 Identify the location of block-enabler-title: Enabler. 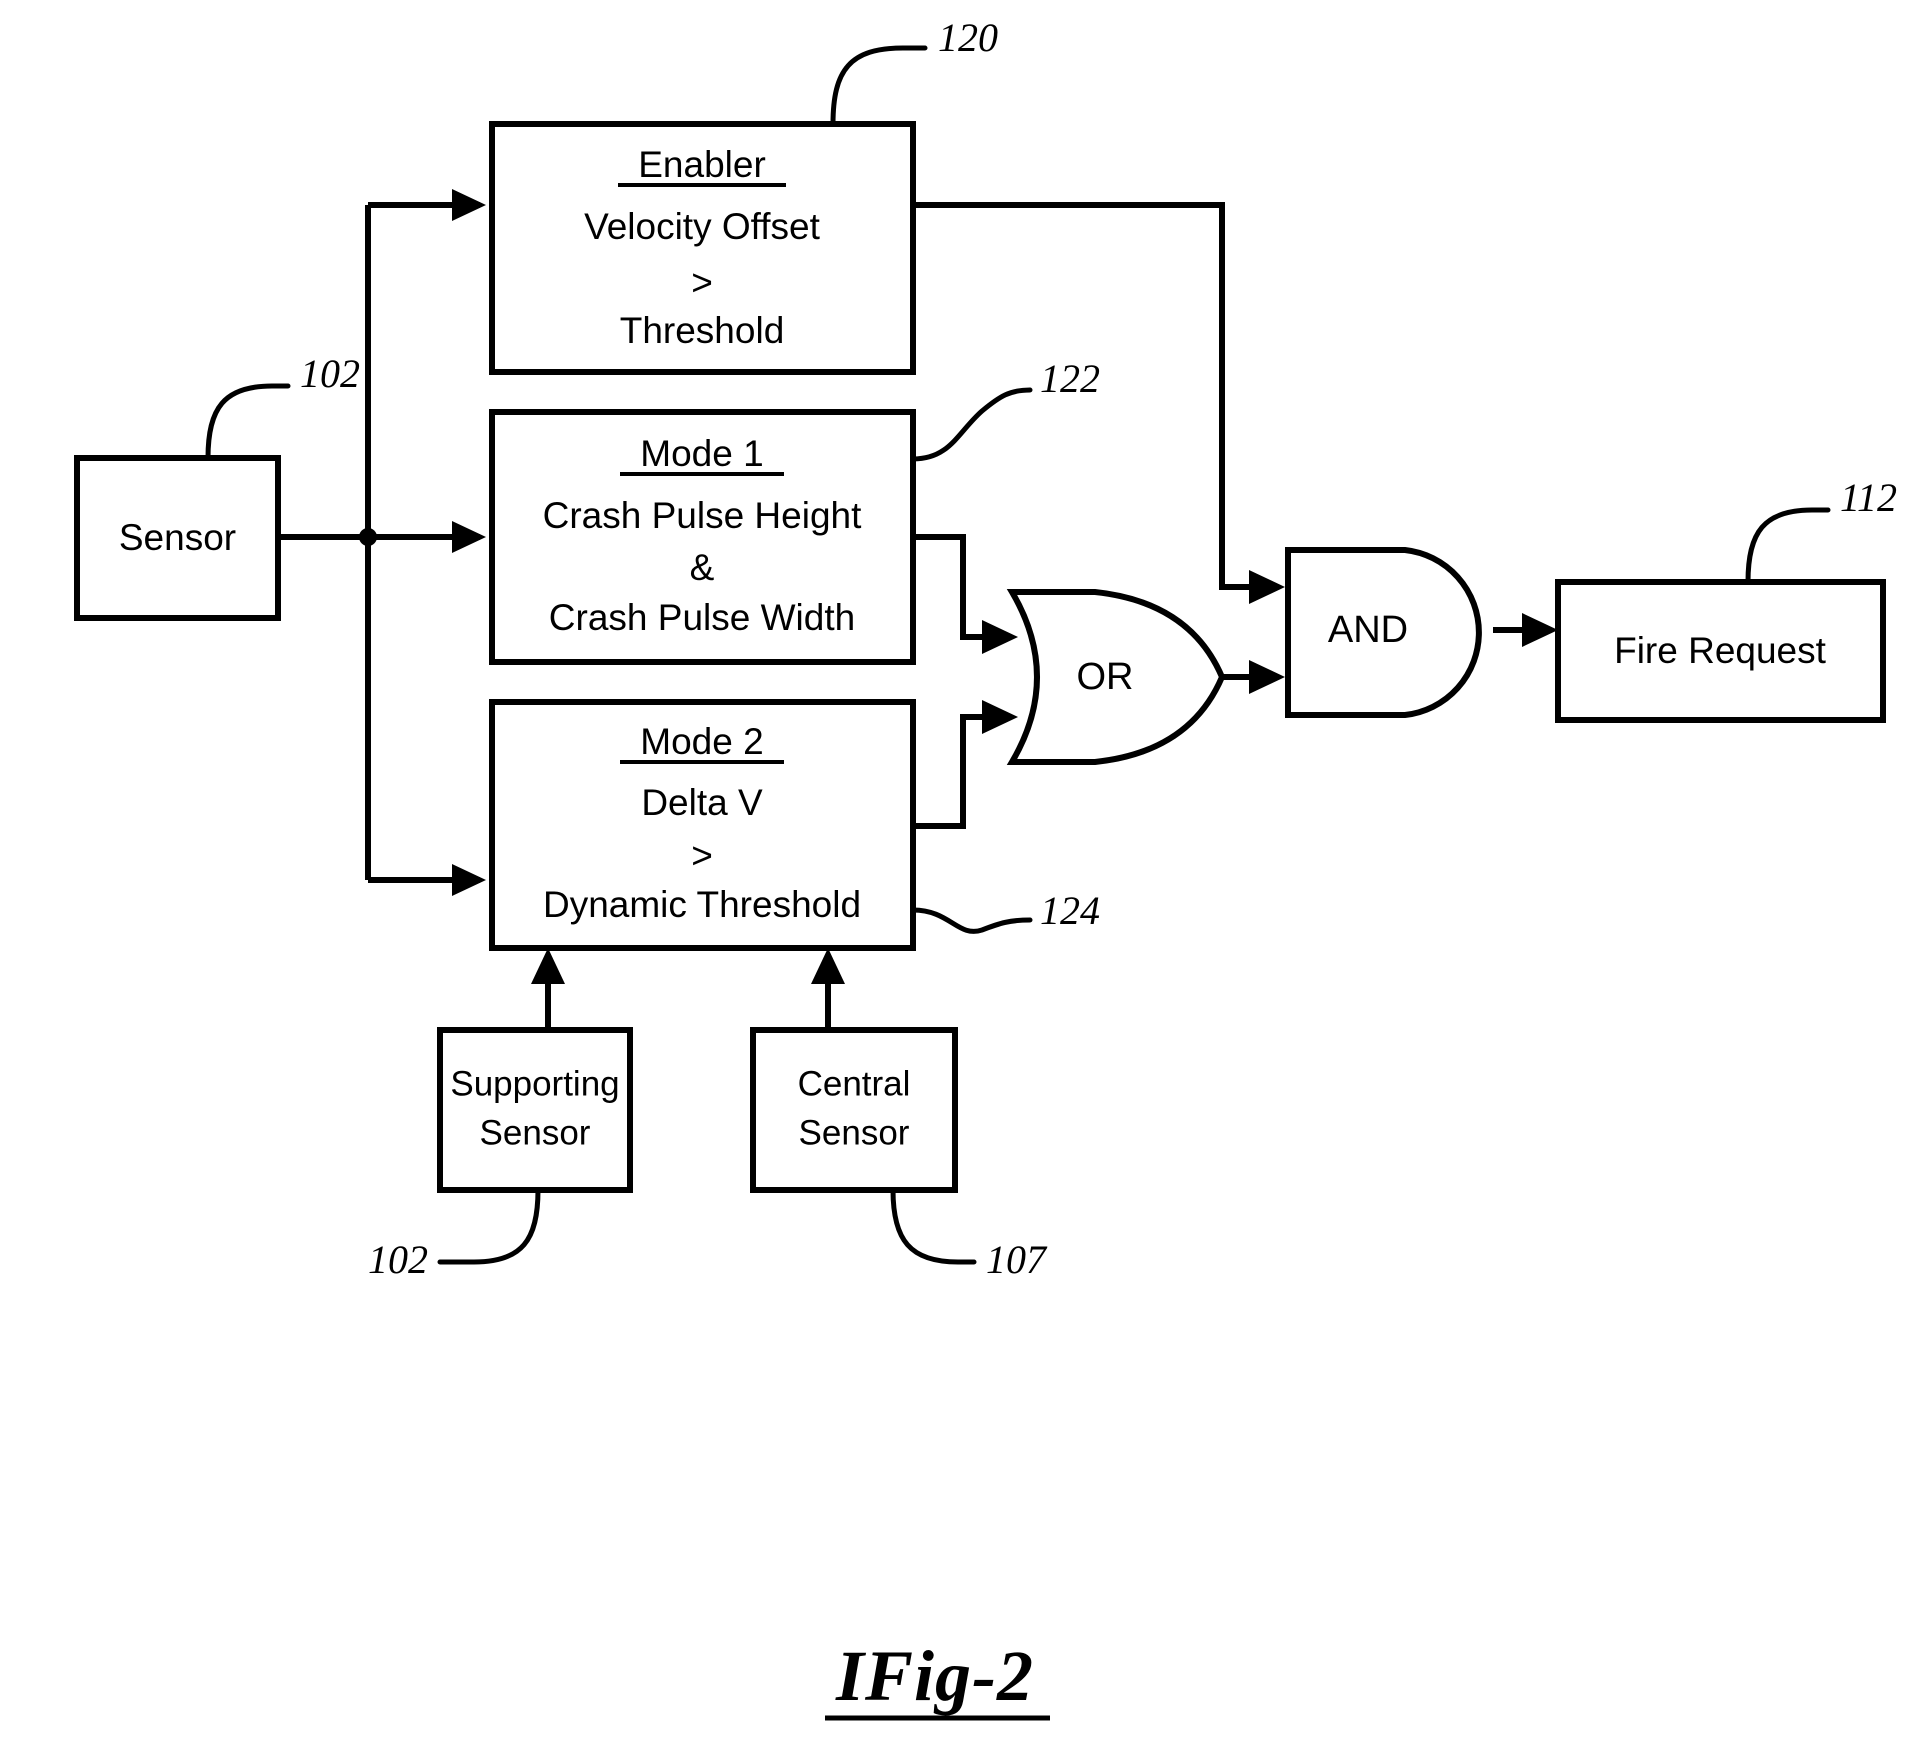
(702, 164).